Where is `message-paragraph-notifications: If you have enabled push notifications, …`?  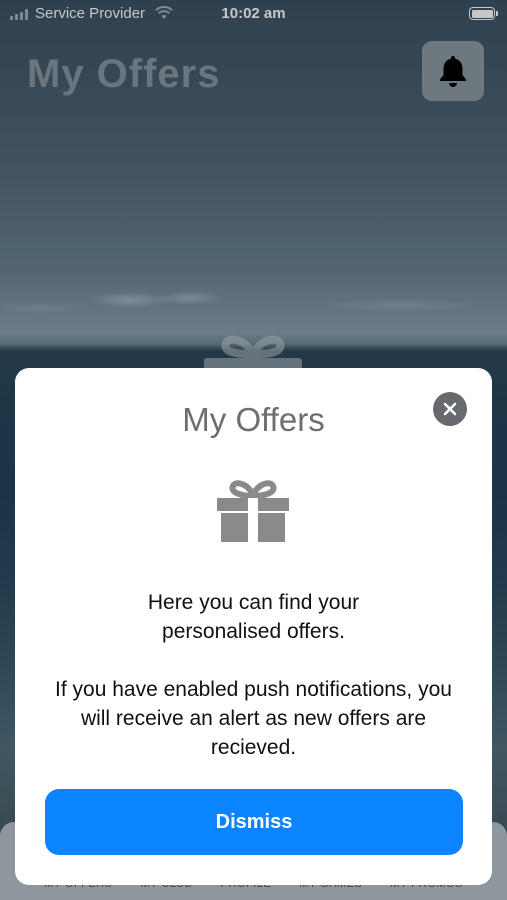
message-paragraph-notifications: If you have enabled push notifications, … is located at coordinates (253, 718).